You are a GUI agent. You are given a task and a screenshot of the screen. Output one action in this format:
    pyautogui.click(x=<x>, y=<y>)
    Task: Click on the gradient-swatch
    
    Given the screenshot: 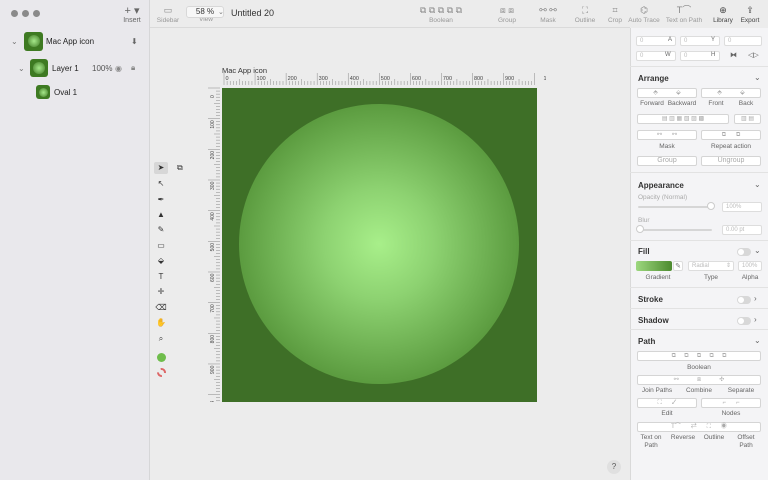 What is the action you would take?
    pyautogui.click(x=654, y=266)
    